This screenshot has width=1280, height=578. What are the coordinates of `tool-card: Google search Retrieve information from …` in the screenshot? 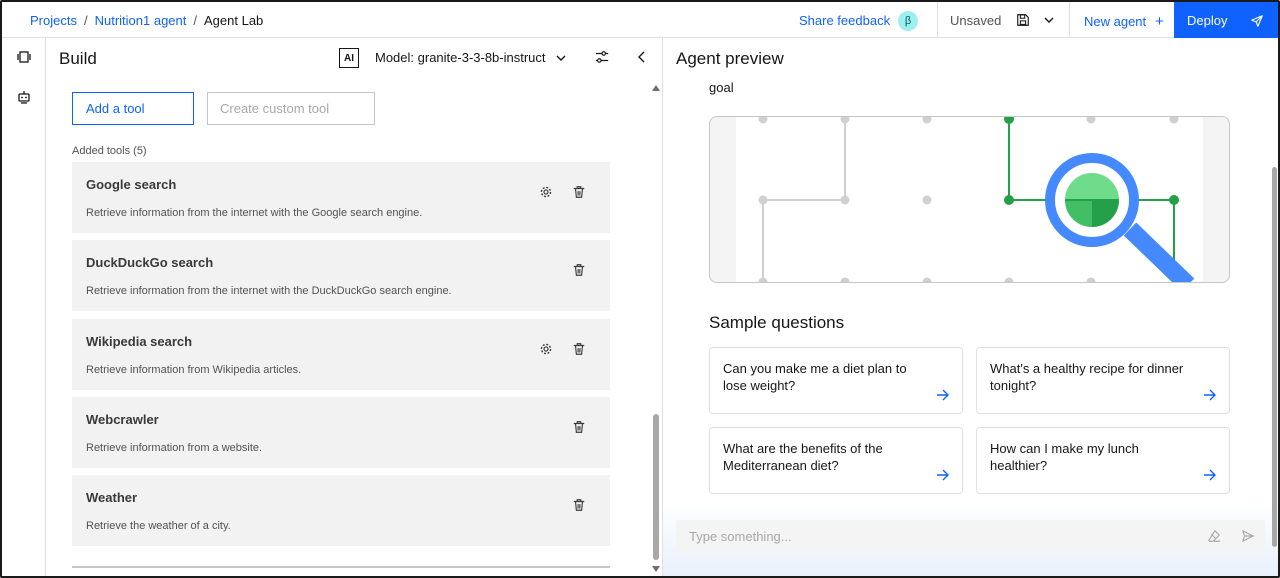 It's located at (341, 197).